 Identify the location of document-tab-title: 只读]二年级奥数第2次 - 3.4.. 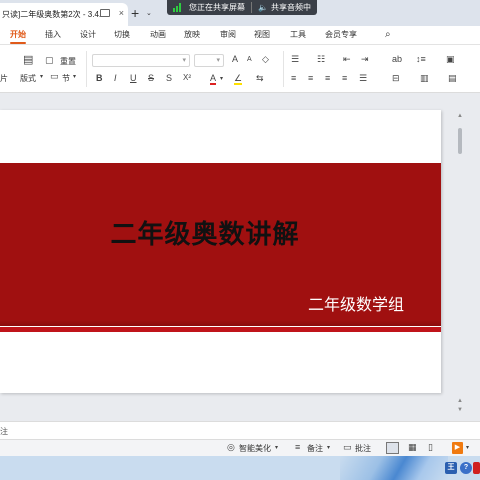
(52, 14).